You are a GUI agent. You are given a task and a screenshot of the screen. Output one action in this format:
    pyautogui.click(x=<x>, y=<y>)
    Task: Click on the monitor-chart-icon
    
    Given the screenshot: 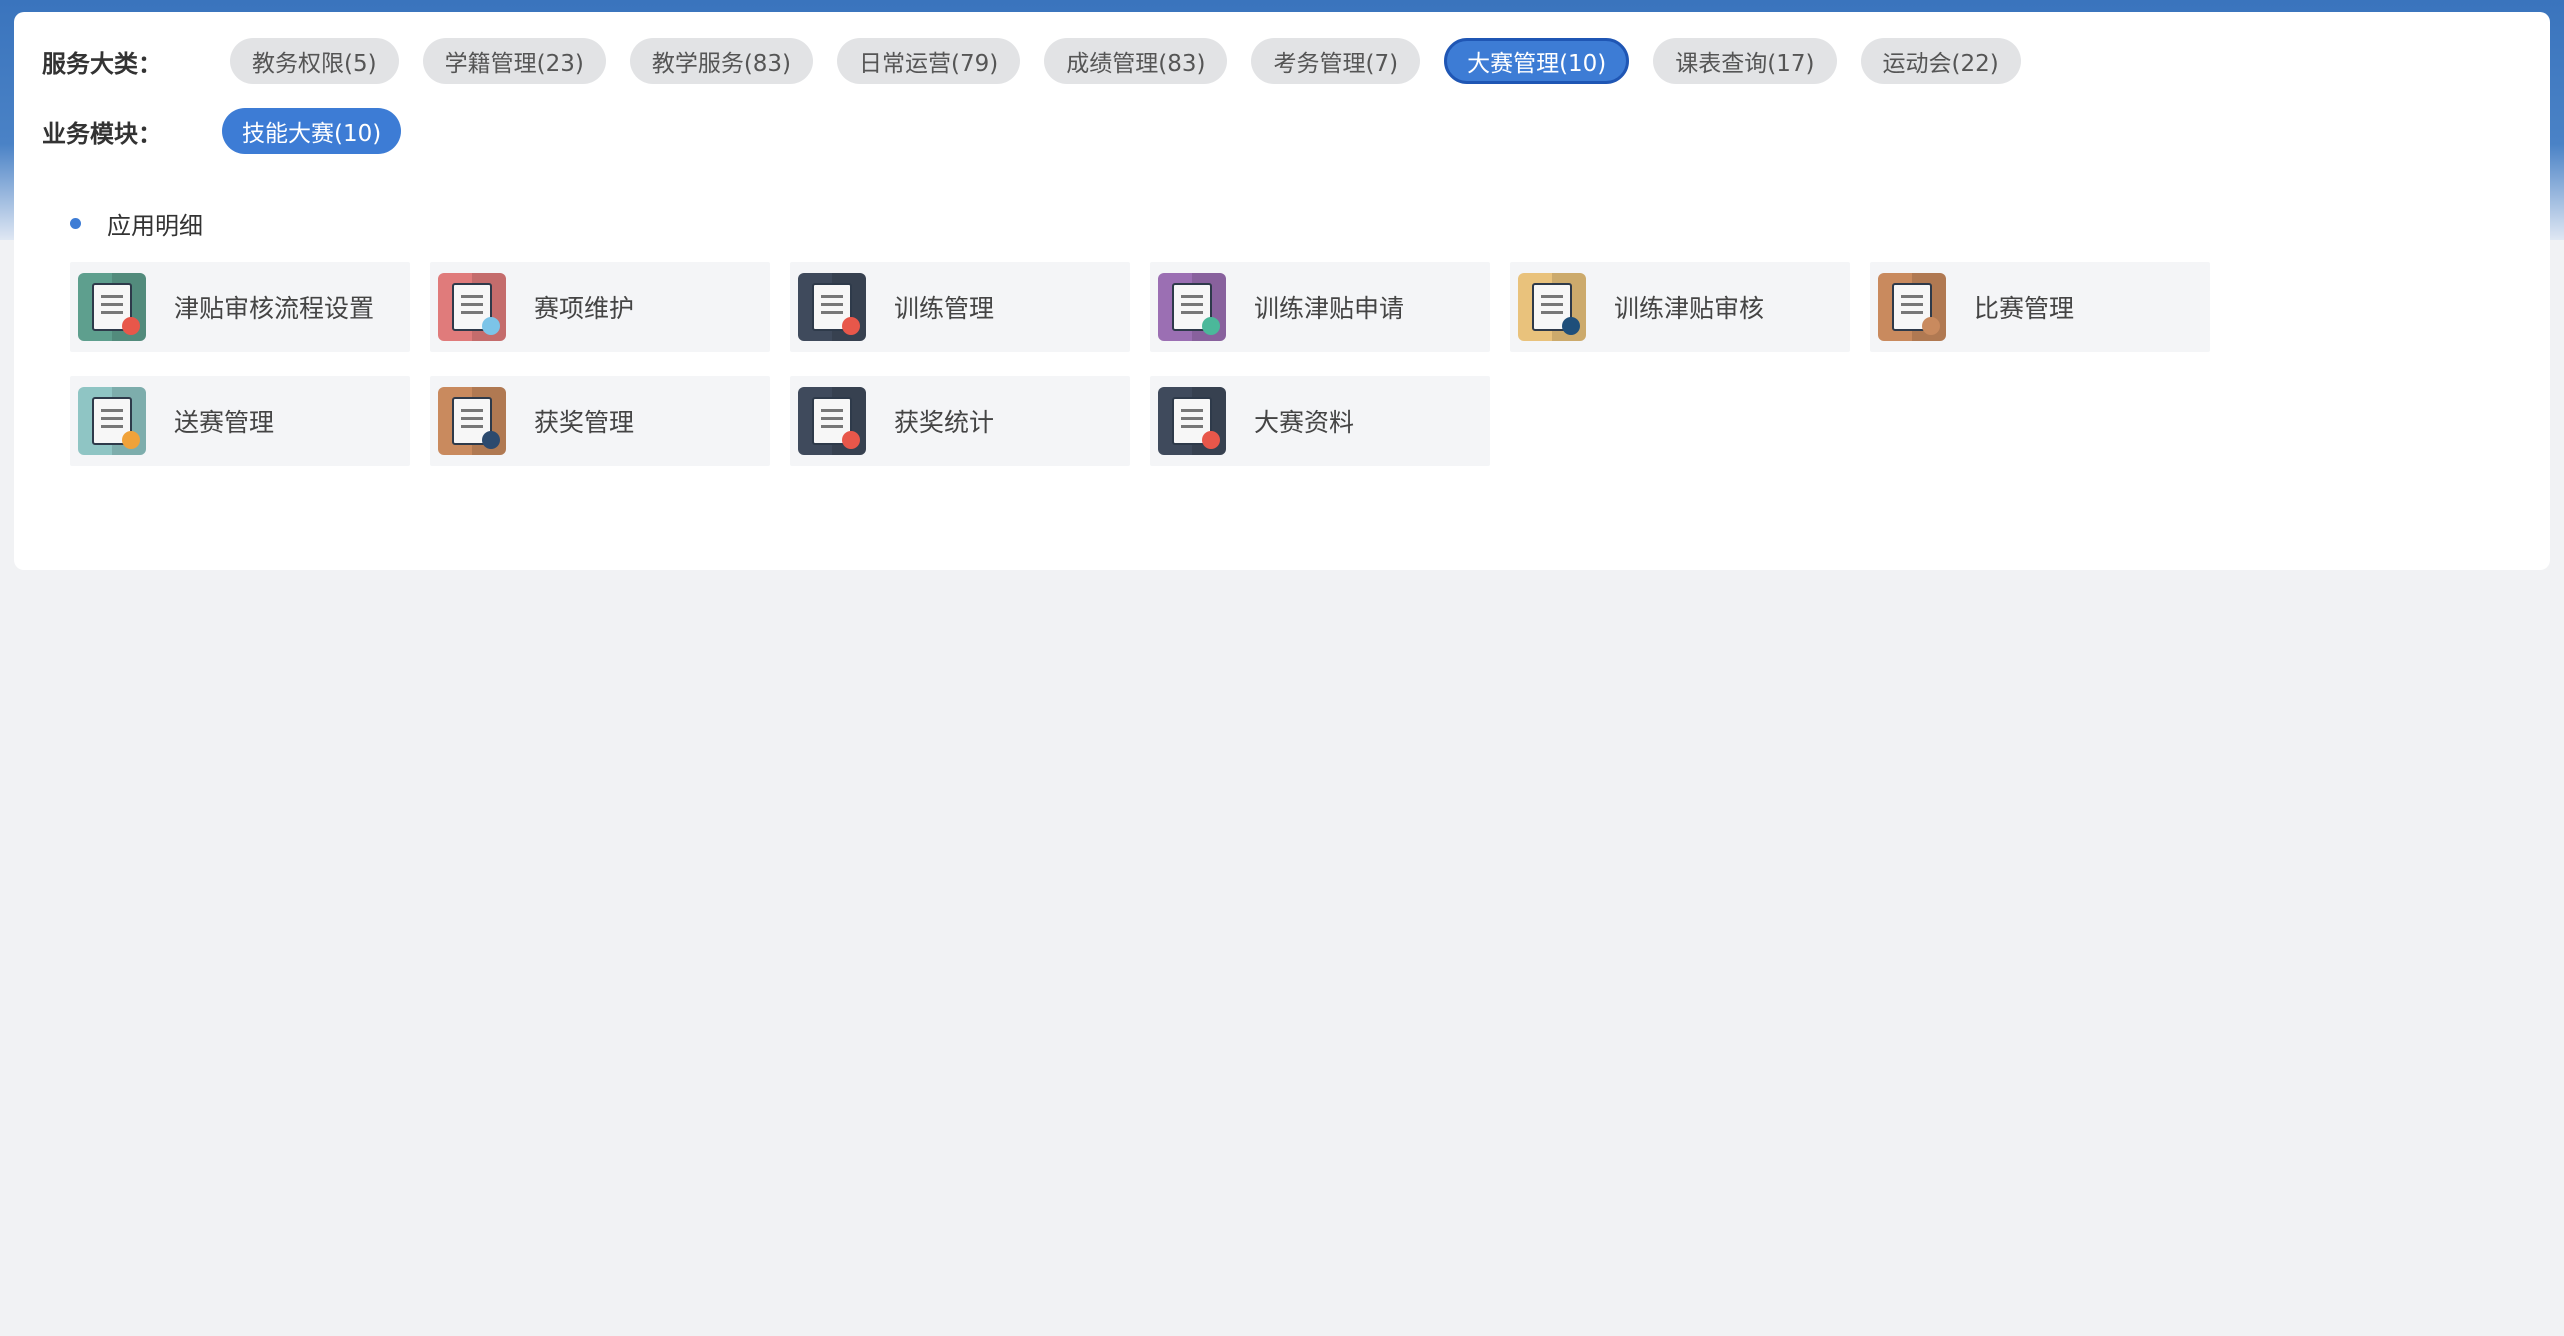 What is the action you would take?
    pyautogui.click(x=472, y=421)
    